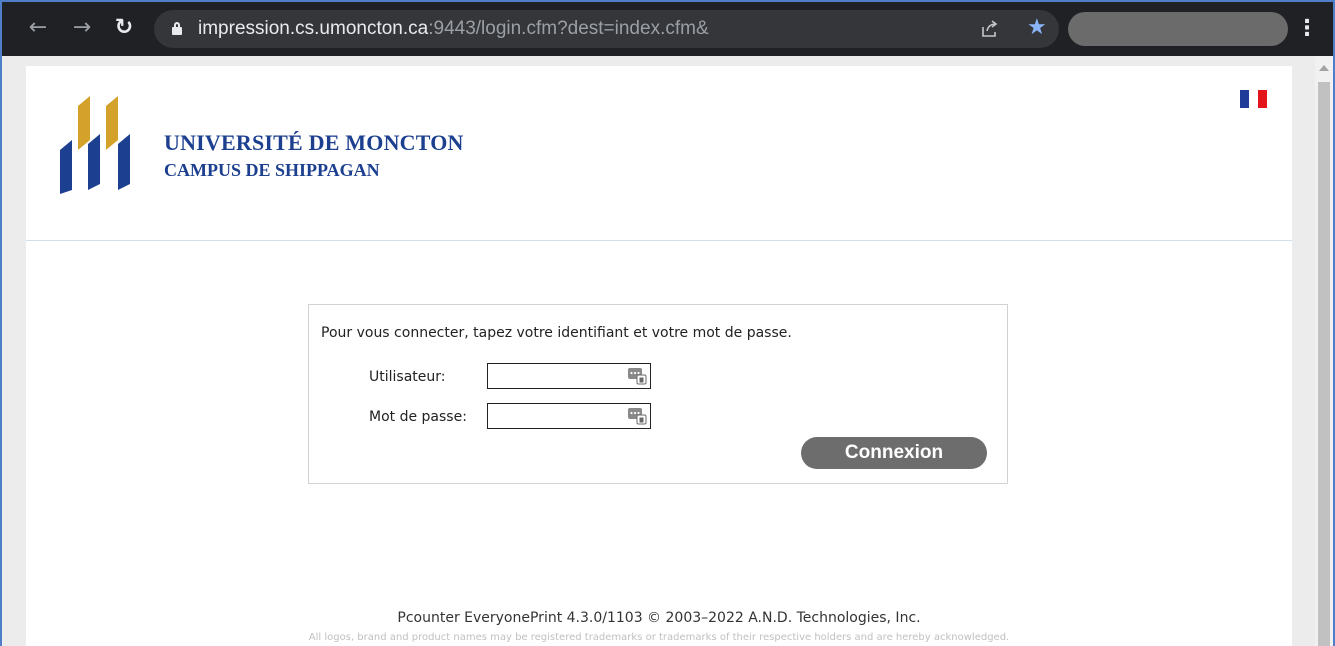  I want to click on password-input, so click(560, 416).